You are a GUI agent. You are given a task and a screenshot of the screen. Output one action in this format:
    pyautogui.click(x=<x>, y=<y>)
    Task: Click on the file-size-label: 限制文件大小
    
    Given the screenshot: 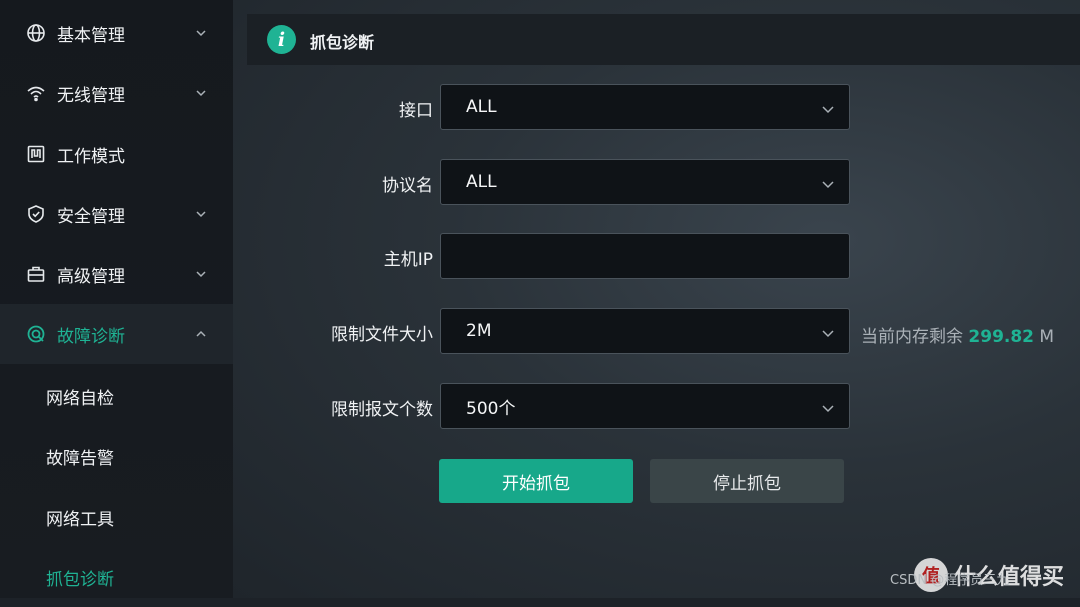 What is the action you would take?
    pyautogui.click(x=382, y=335)
    